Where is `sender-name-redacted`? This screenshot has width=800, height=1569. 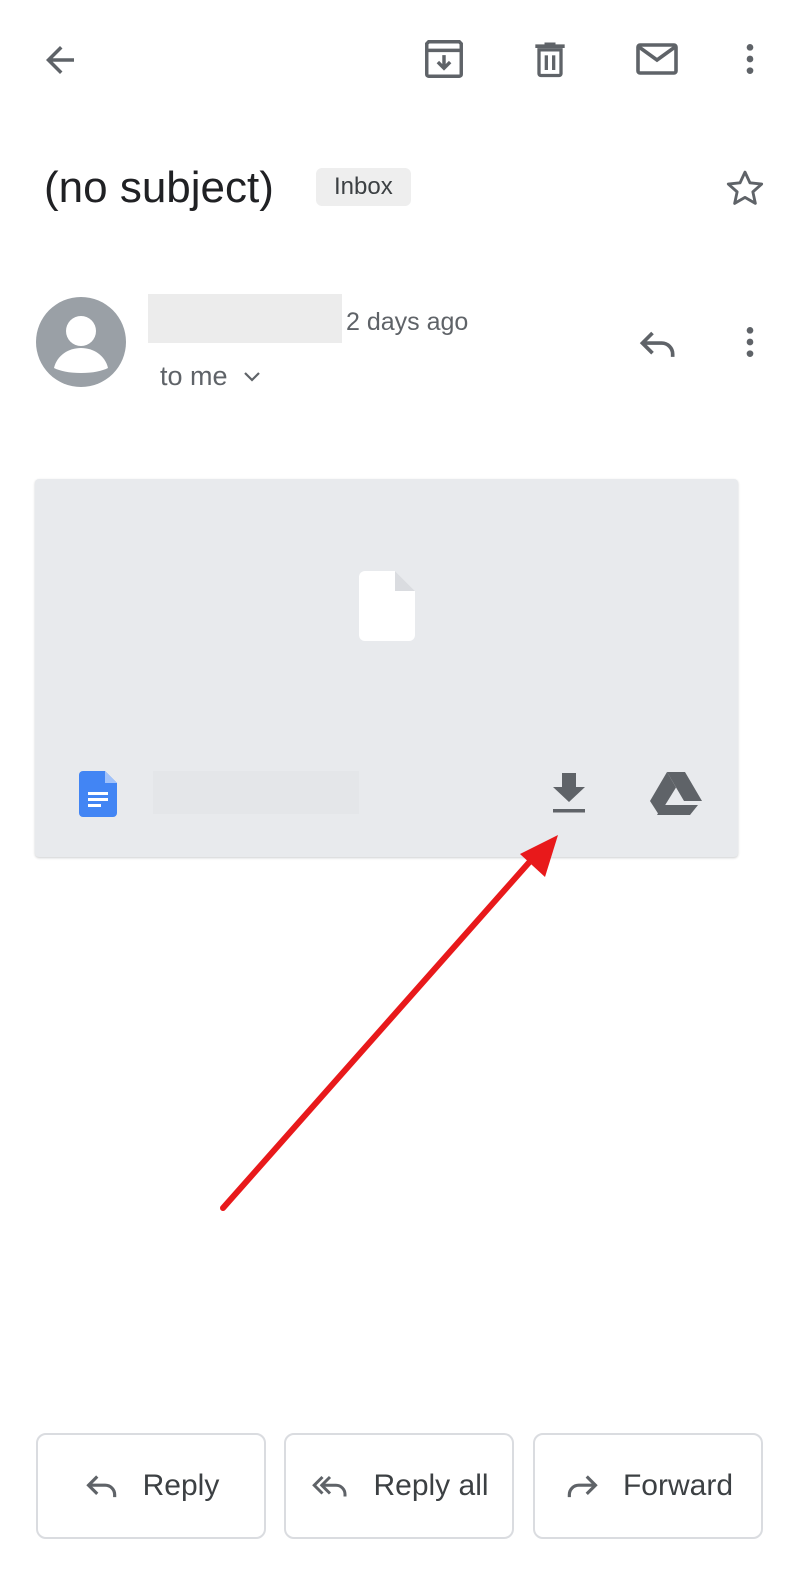
sender-name-redacted is located at coordinates (245, 318).